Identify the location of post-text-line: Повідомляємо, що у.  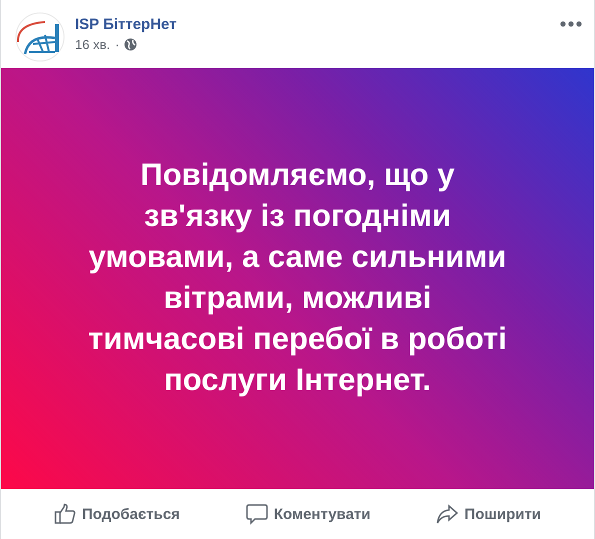
(297, 175).